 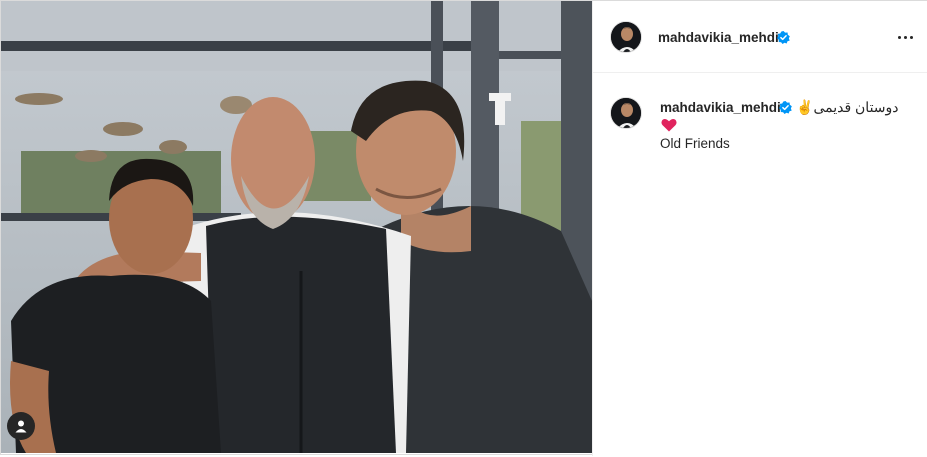 I want to click on caption-english: Old Friends, so click(x=695, y=143).